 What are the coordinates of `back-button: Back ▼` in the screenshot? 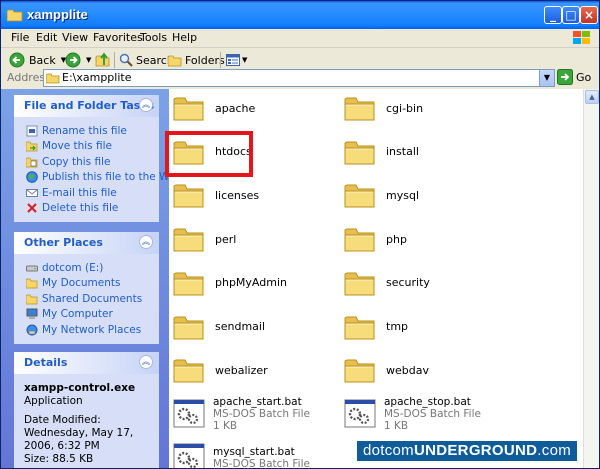 It's located at (37, 60).